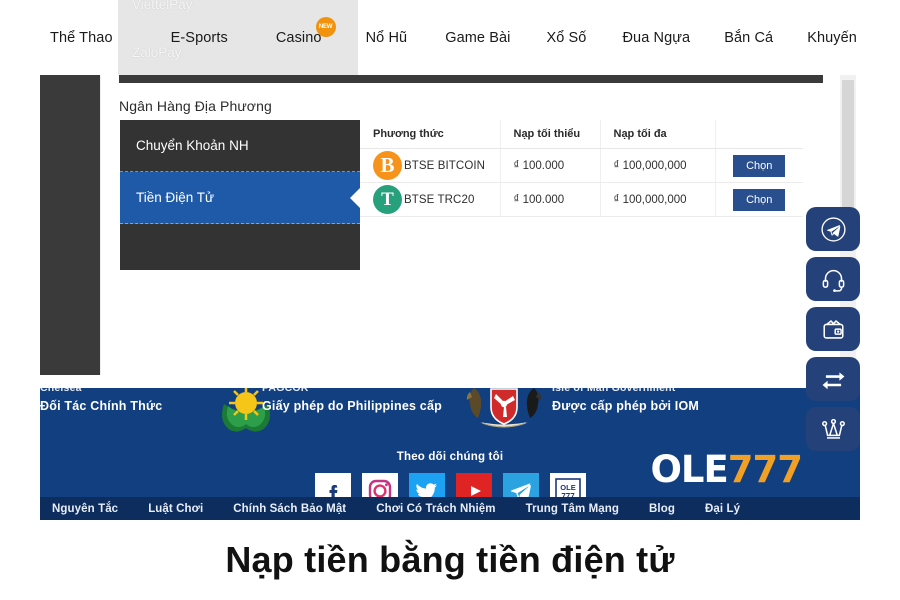 The width and height of the screenshot is (900, 600). What do you see at coordinates (240, 250) in the screenshot?
I see `method-item-empty` at bounding box center [240, 250].